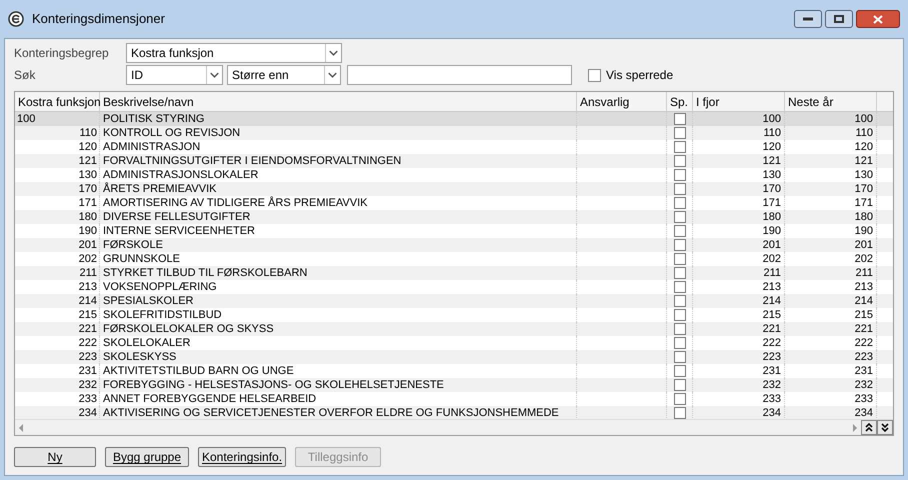 The image size is (908, 480). What do you see at coordinates (16, 19) in the screenshot?
I see `app-logo-icon` at bounding box center [16, 19].